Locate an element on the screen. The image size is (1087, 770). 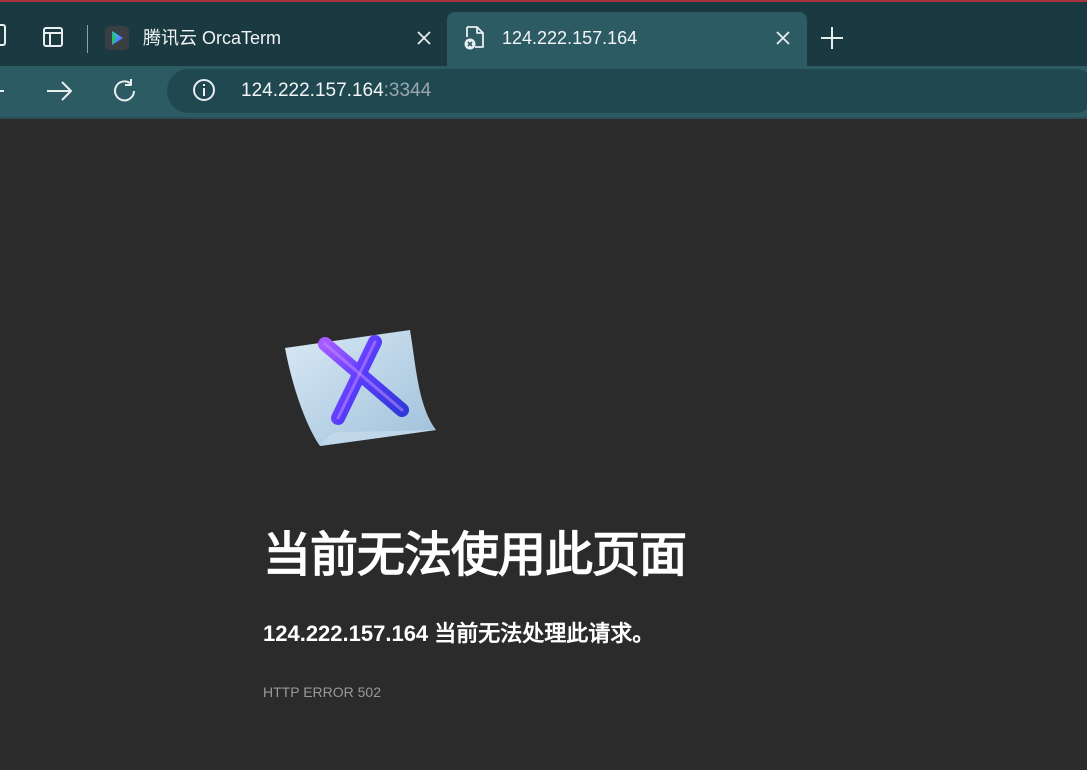
site-info-icon is located at coordinates (204, 90).